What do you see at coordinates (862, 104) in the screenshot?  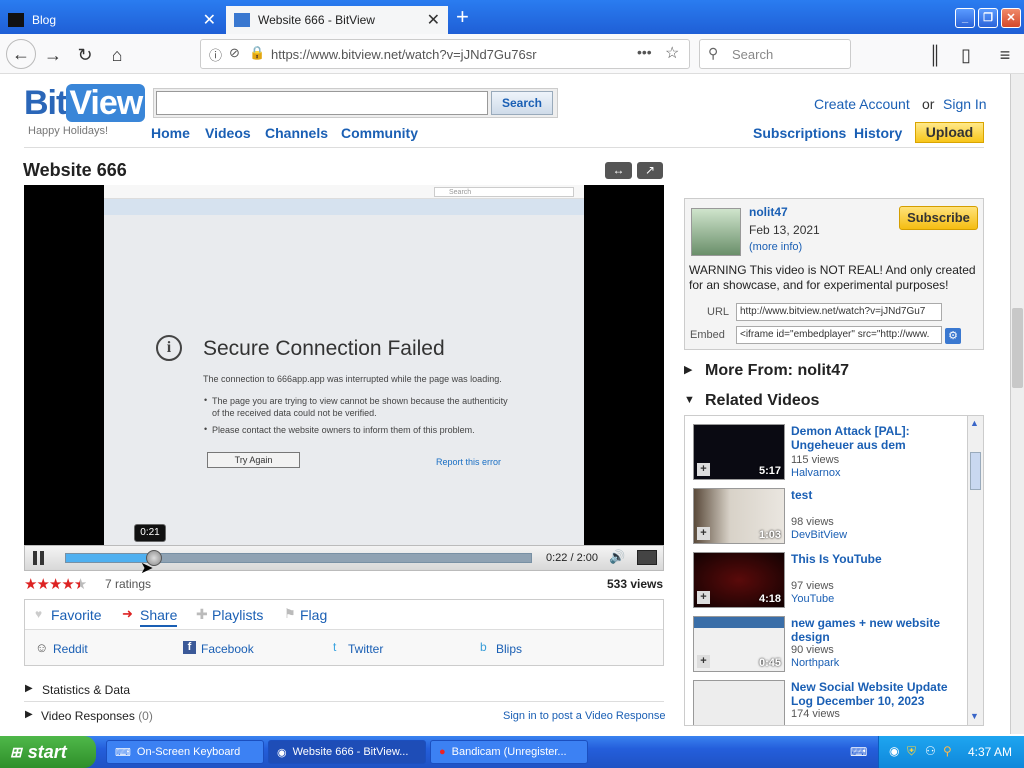 I see `create-account-link: Create Account` at bounding box center [862, 104].